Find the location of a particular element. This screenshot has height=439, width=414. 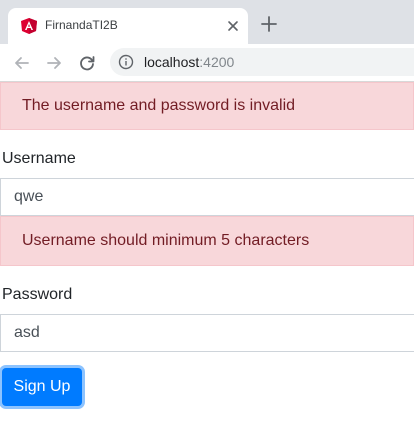

url-port: :4200 is located at coordinates (217, 62).